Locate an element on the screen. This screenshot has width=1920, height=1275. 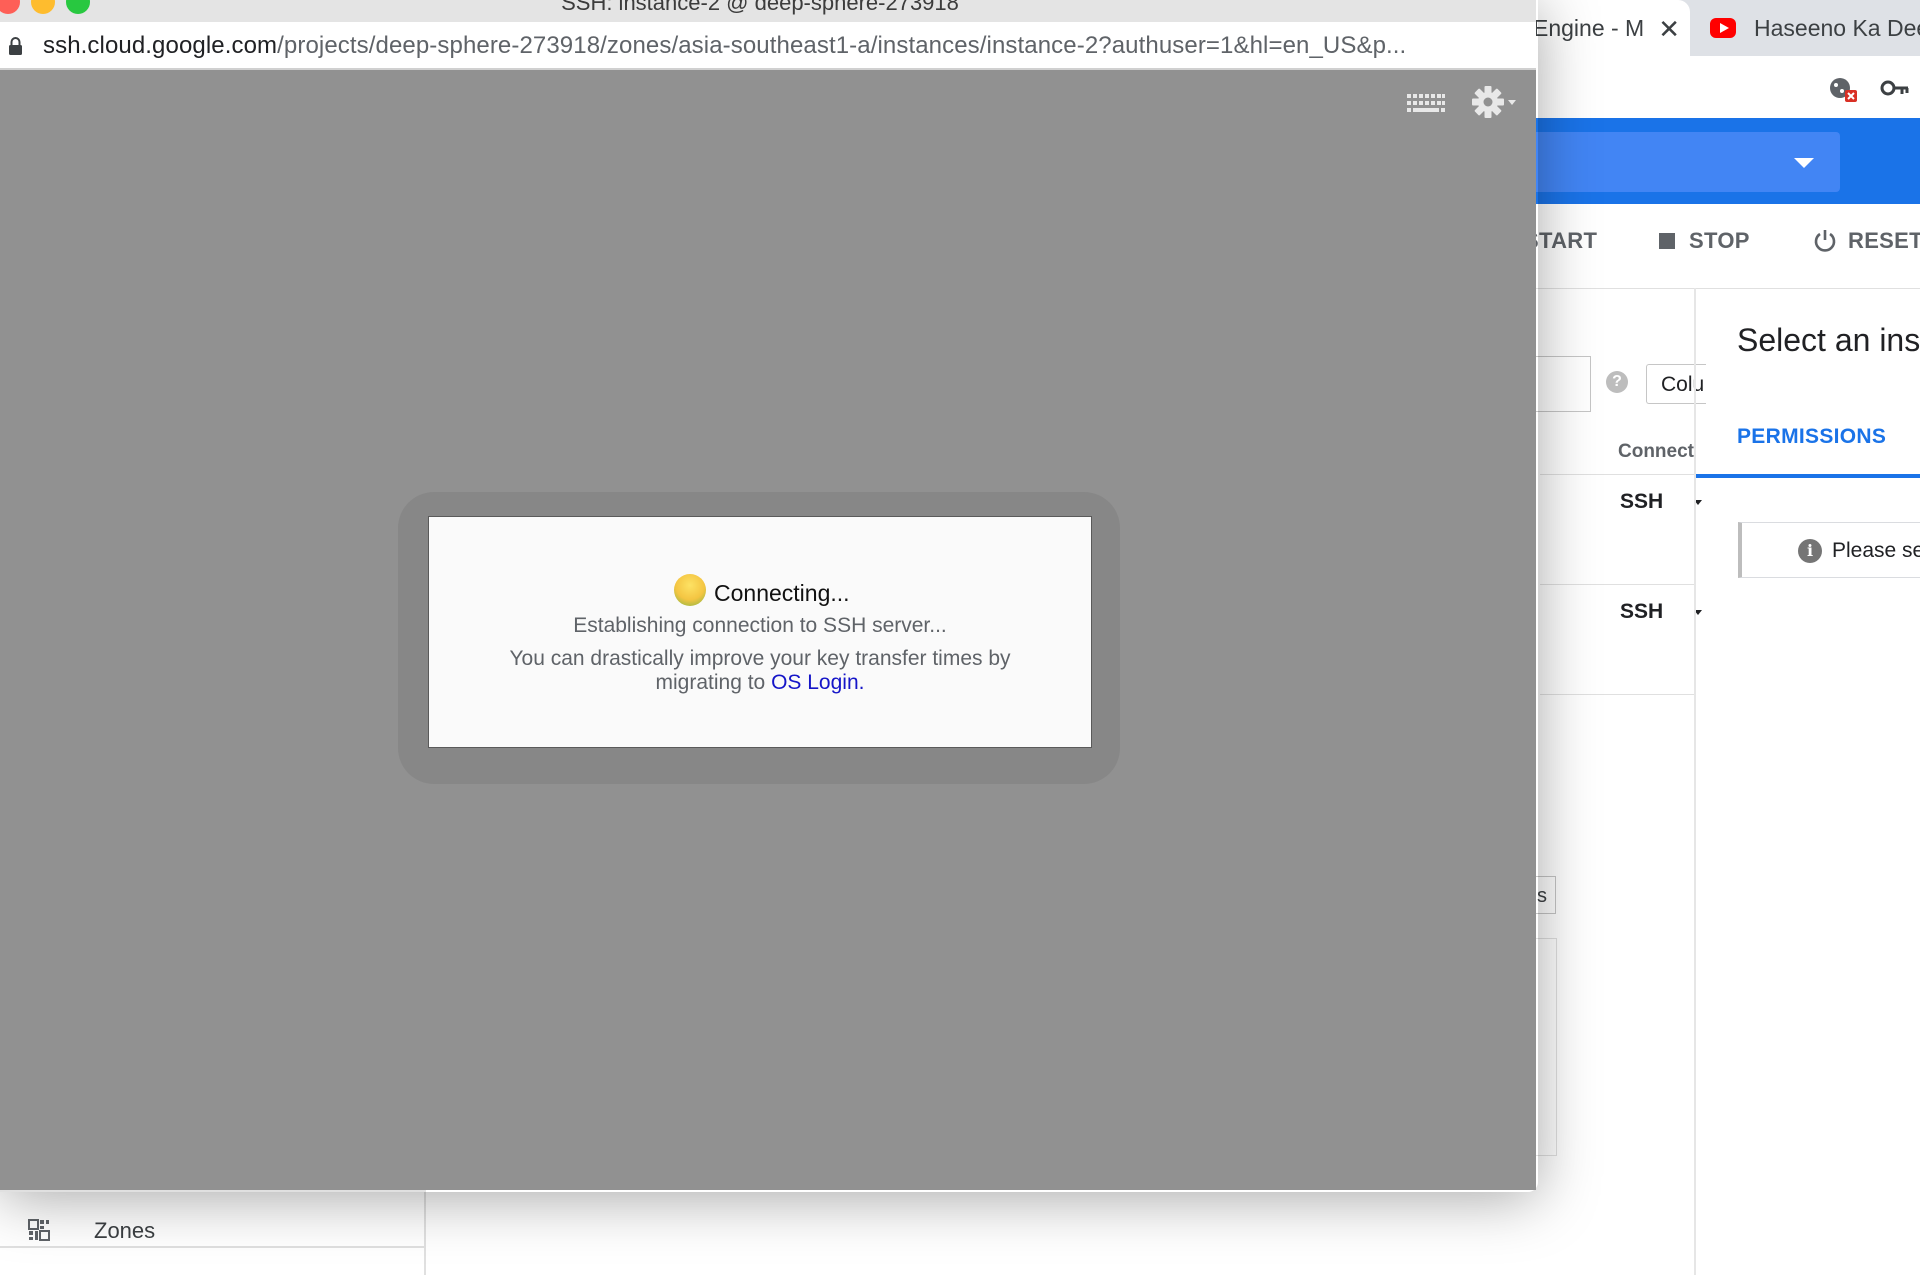
connecting-status-icon is located at coordinates (690, 590).